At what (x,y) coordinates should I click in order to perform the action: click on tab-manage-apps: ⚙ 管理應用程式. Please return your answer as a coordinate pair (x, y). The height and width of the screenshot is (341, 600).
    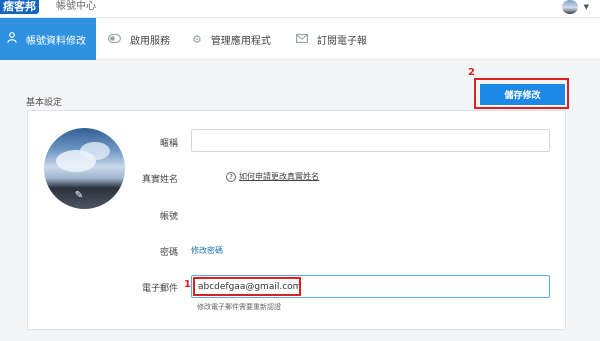
    Looking at the image, I should click on (231, 39).